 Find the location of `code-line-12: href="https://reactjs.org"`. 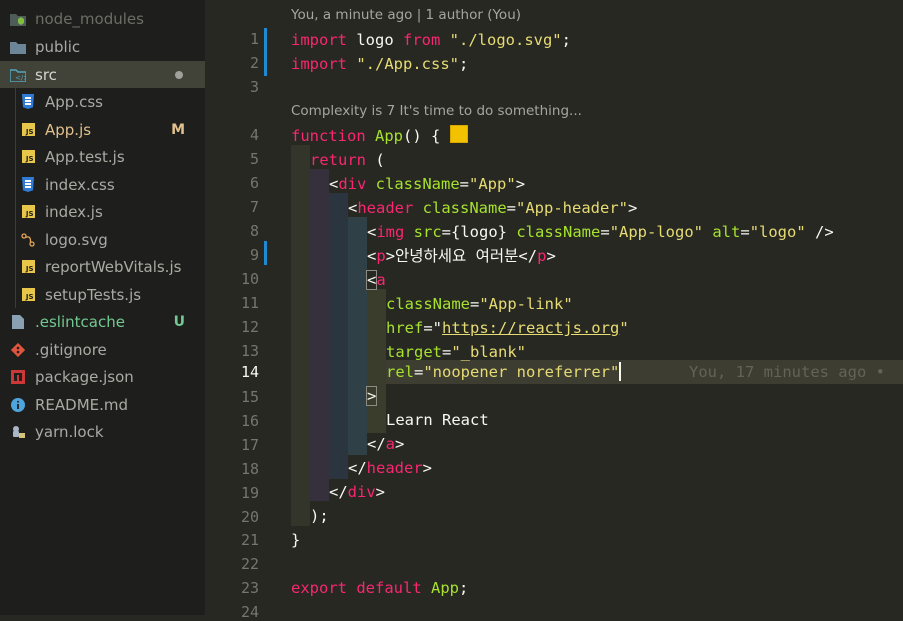

code-line-12: href="https://reactjs.org" is located at coordinates (507, 328).